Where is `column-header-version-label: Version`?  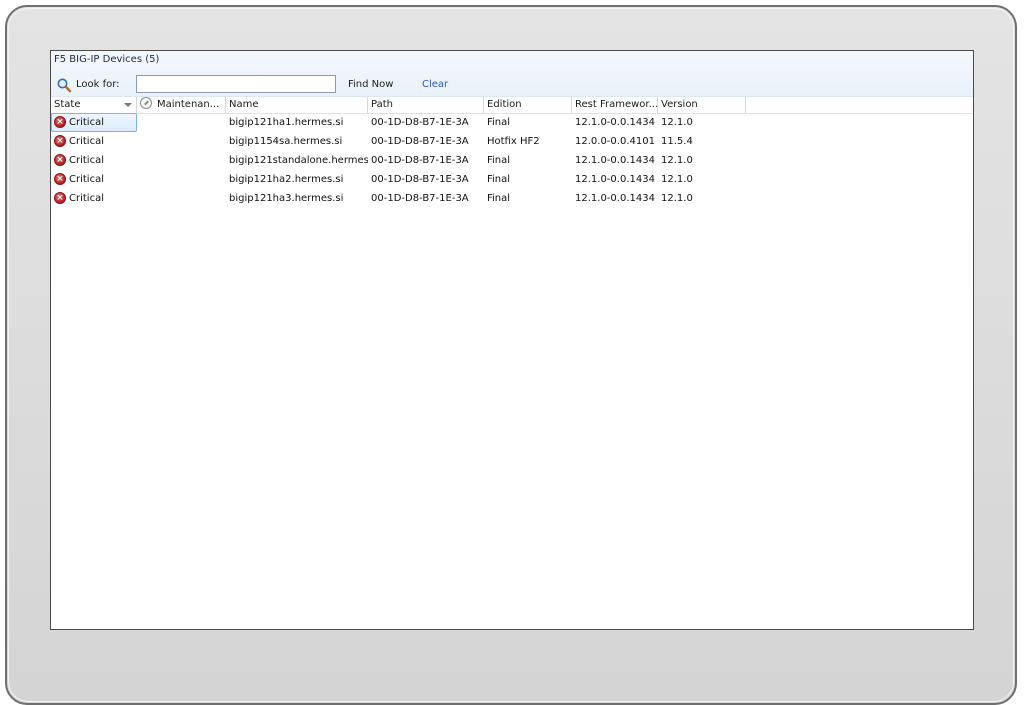 column-header-version-label: Version is located at coordinates (679, 104).